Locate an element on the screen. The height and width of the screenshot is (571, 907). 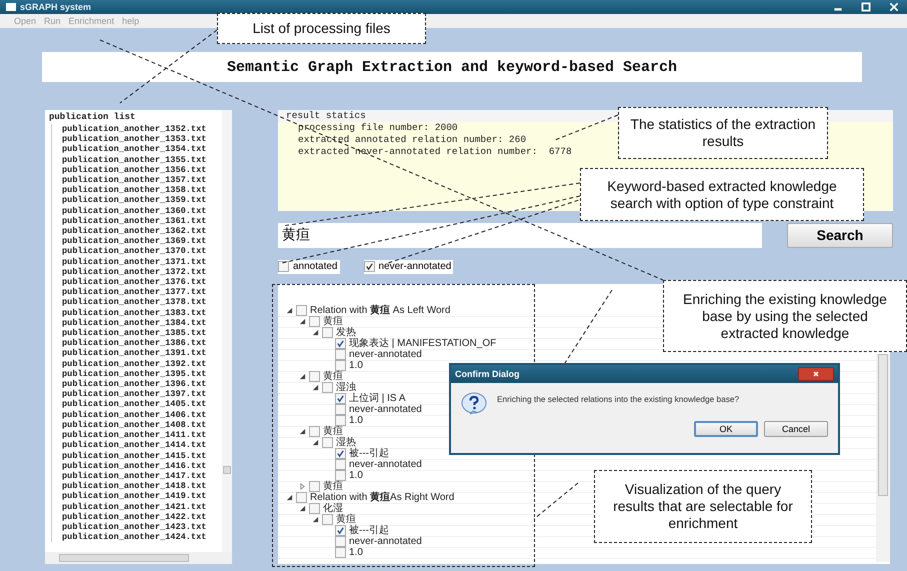
file-list-item: publication_another_1419.txt is located at coordinates (128, 496).